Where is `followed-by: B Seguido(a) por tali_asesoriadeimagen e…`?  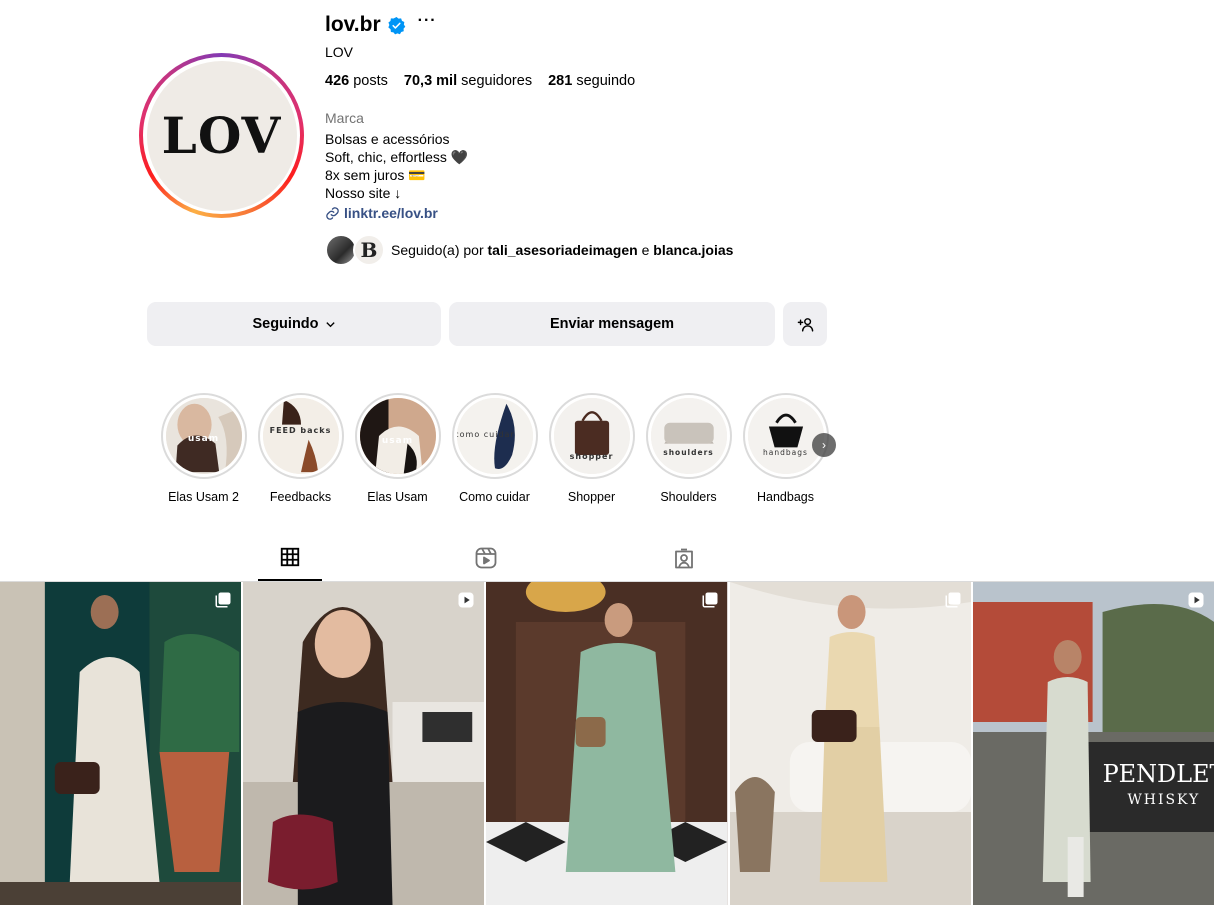 followed-by: B Seguido(a) por tali_asesoriadeimagen e… is located at coordinates (585, 250).